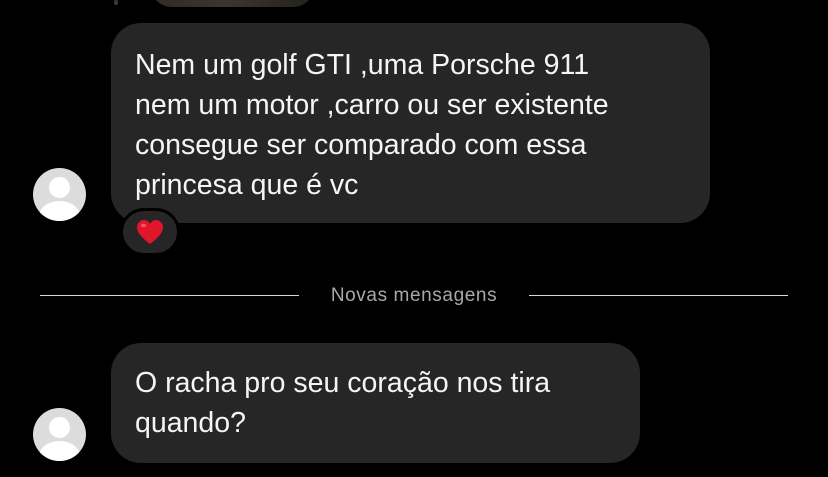  I want to click on red-heart-icon, so click(150, 232).